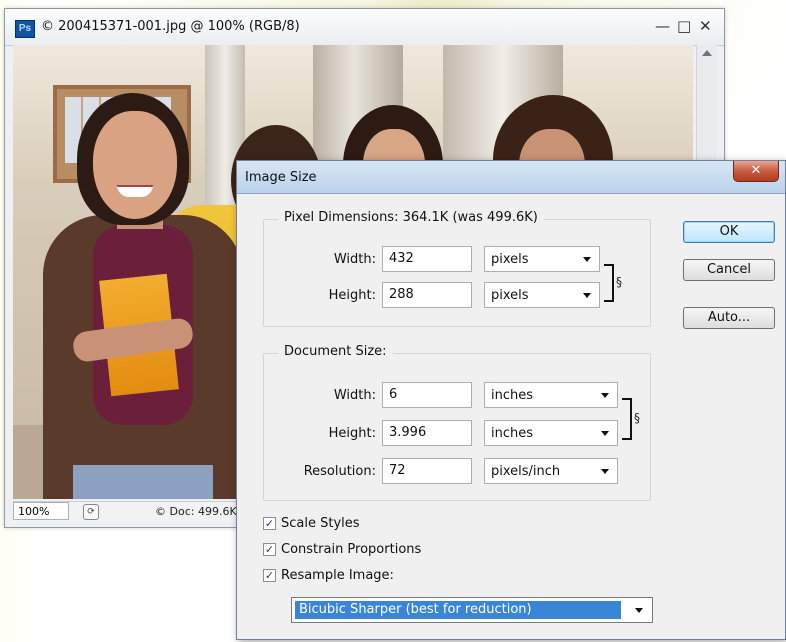 The height and width of the screenshot is (642, 786). I want to click on resample-image-label: Resample Image:, so click(337, 575).